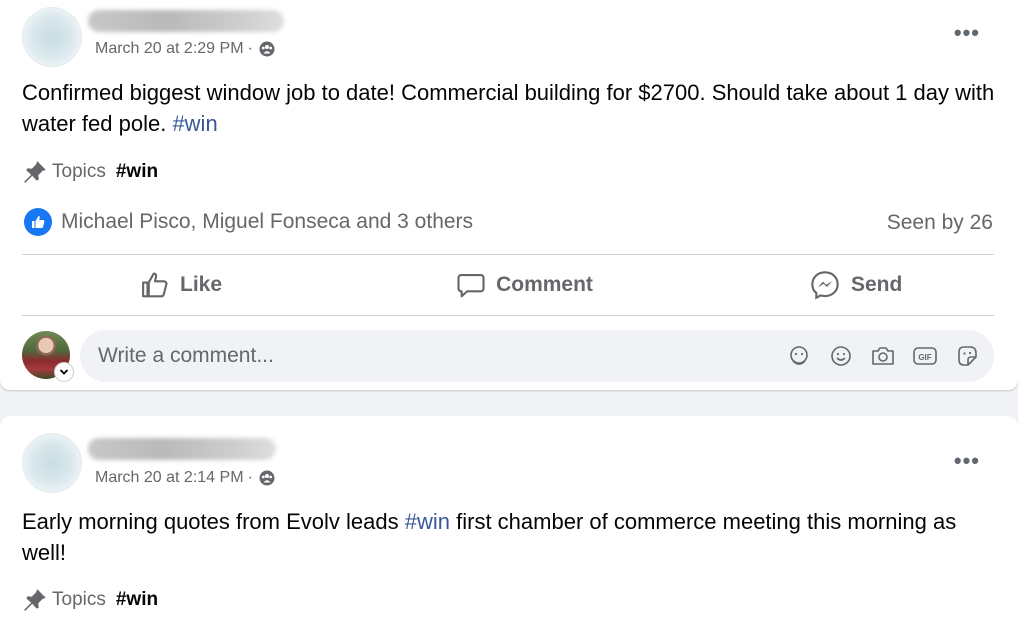 This screenshot has height=618, width=1018. I want to click on comment-tools: GIF, so click(883, 356).